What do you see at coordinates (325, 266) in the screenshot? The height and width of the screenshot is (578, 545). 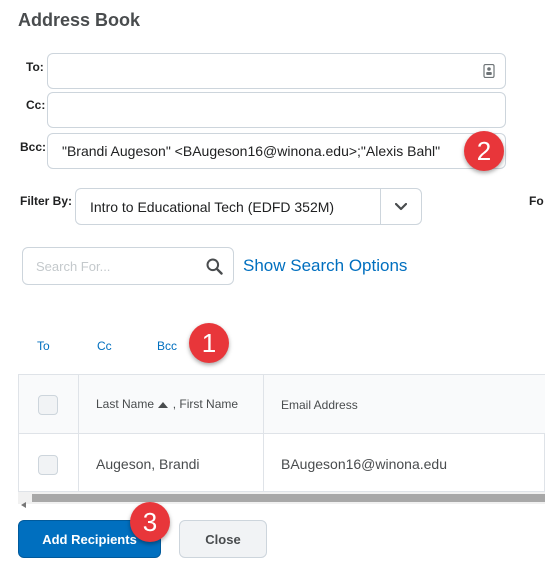 I see `show-search-options-link: Show Search Options` at bounding box center [325, 266].